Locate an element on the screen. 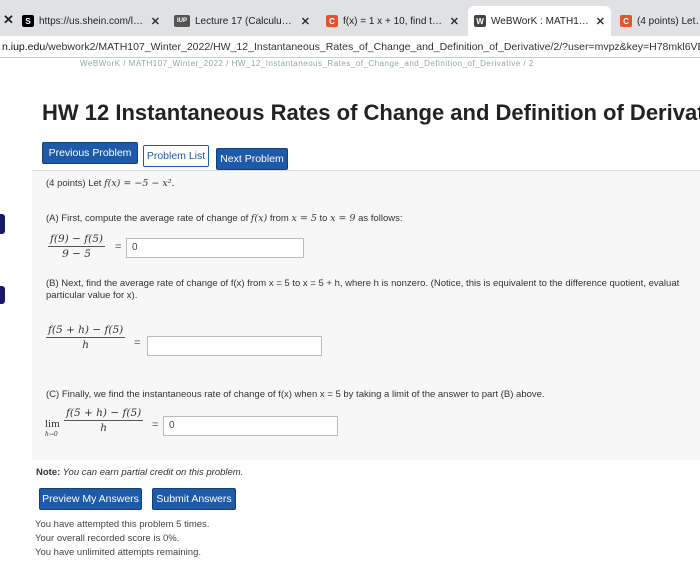 The width and height of the screenshot is (700, 567). part-a-text: as follows: is located at coordinates (379, 218).